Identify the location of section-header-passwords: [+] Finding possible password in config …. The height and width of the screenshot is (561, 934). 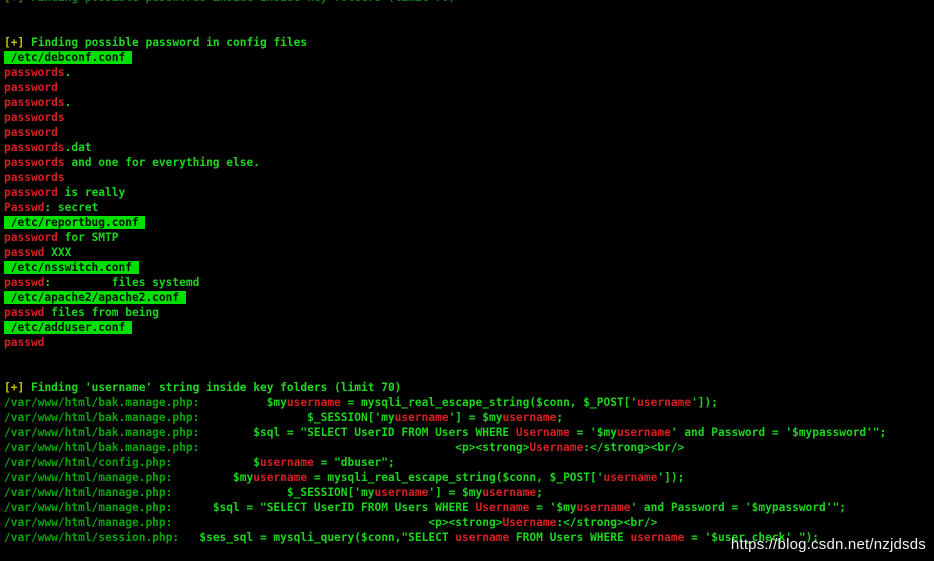
(469, 42).